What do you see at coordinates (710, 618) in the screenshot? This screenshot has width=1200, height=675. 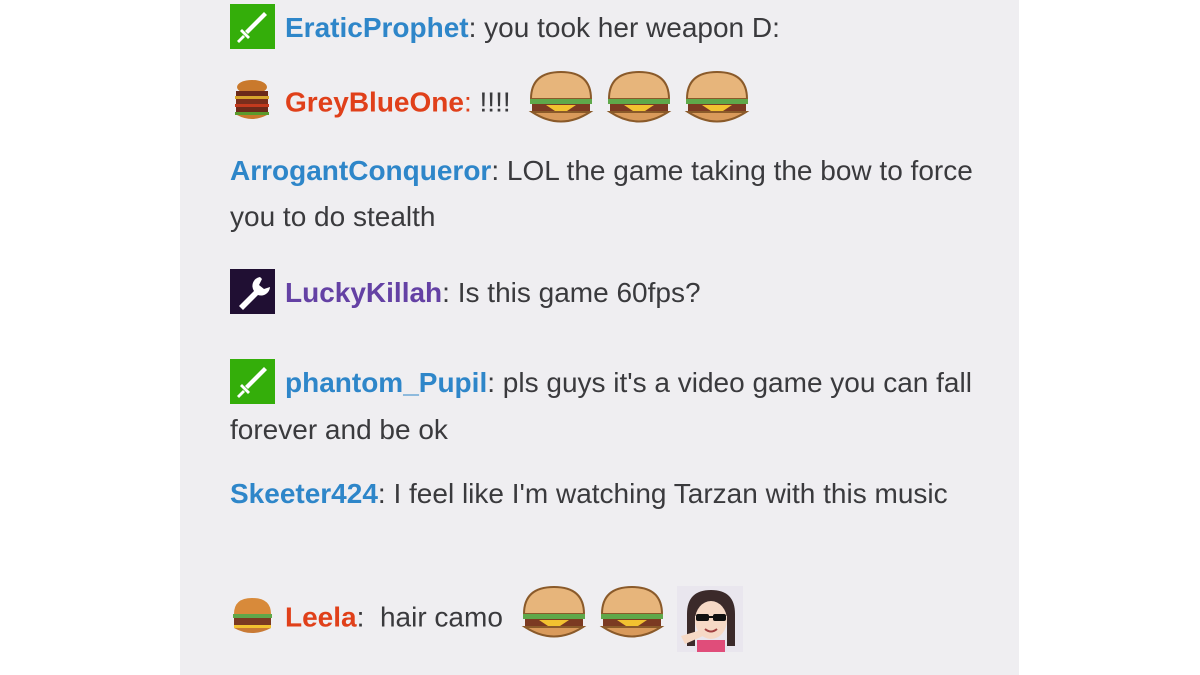 I see `sunglasses-girl-emote` at bounding box center [710, 618].